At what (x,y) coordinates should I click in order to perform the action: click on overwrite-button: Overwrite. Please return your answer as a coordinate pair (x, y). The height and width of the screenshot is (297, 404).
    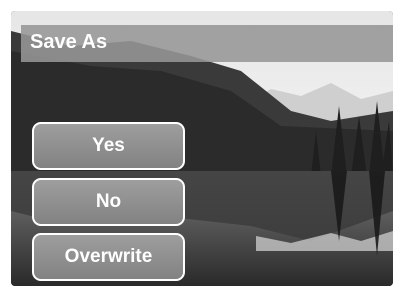
    Looking at the image, I should click on (108, 257).